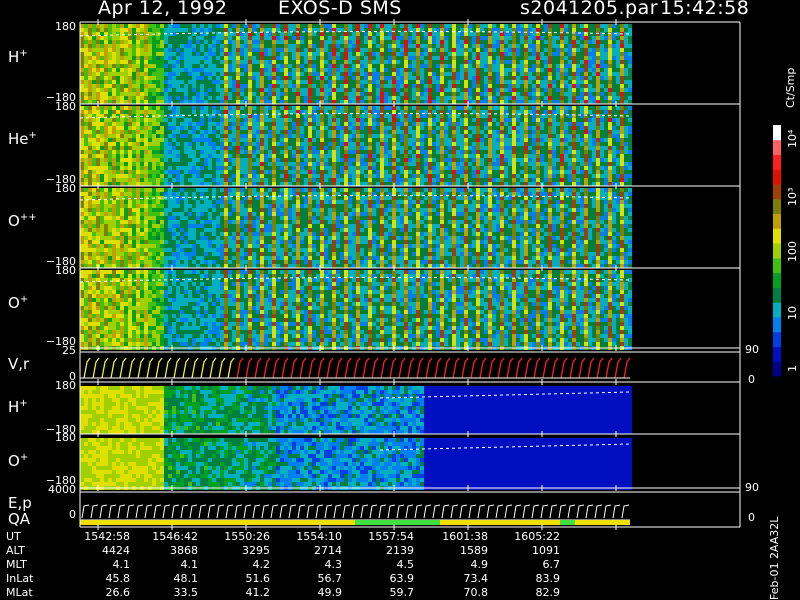 The image size is (800, 600). I want to click on orbit-row-label: InLat, so click(20, 578).